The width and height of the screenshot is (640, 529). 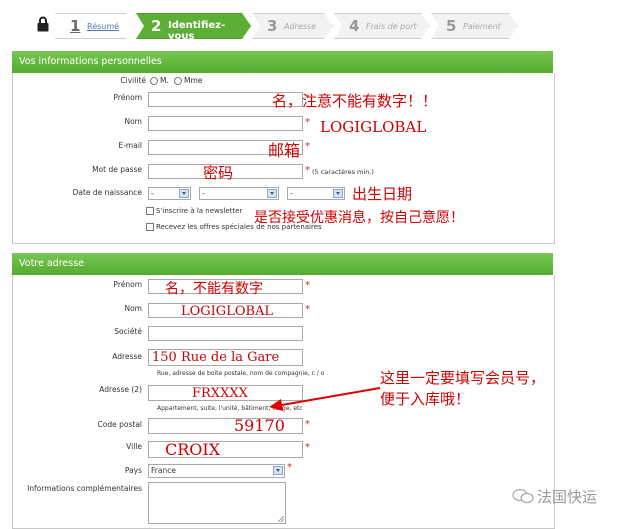 I want to click on newsletter-label: S'inscrire à la newsletter, so click(x=199, y=211).